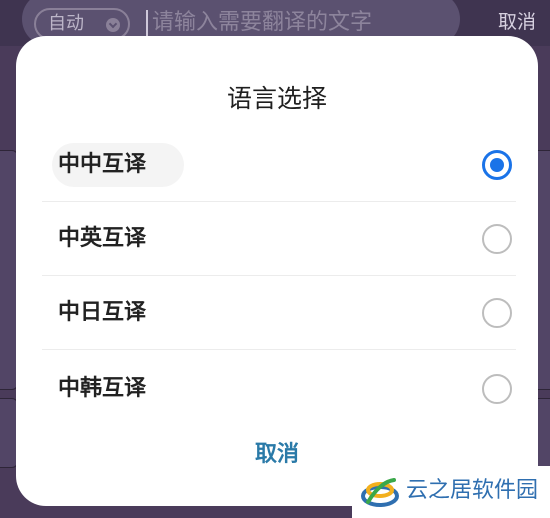 This screenshot has height=518, width=550. I want to click on watermark-text: 云之居软件园, so click(472, 490).